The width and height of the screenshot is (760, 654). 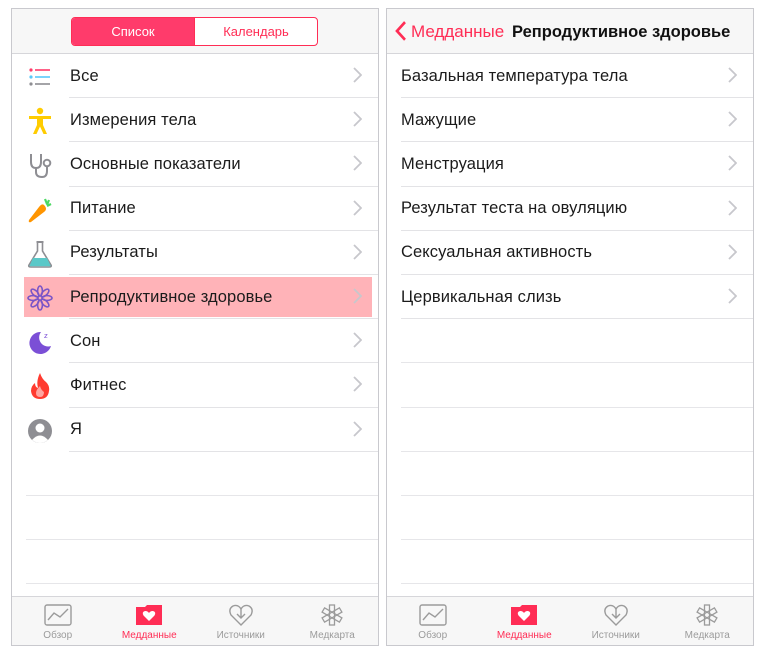 I want to click on category-label: Репродуктивное здоровье, so click(x=171, y=296).